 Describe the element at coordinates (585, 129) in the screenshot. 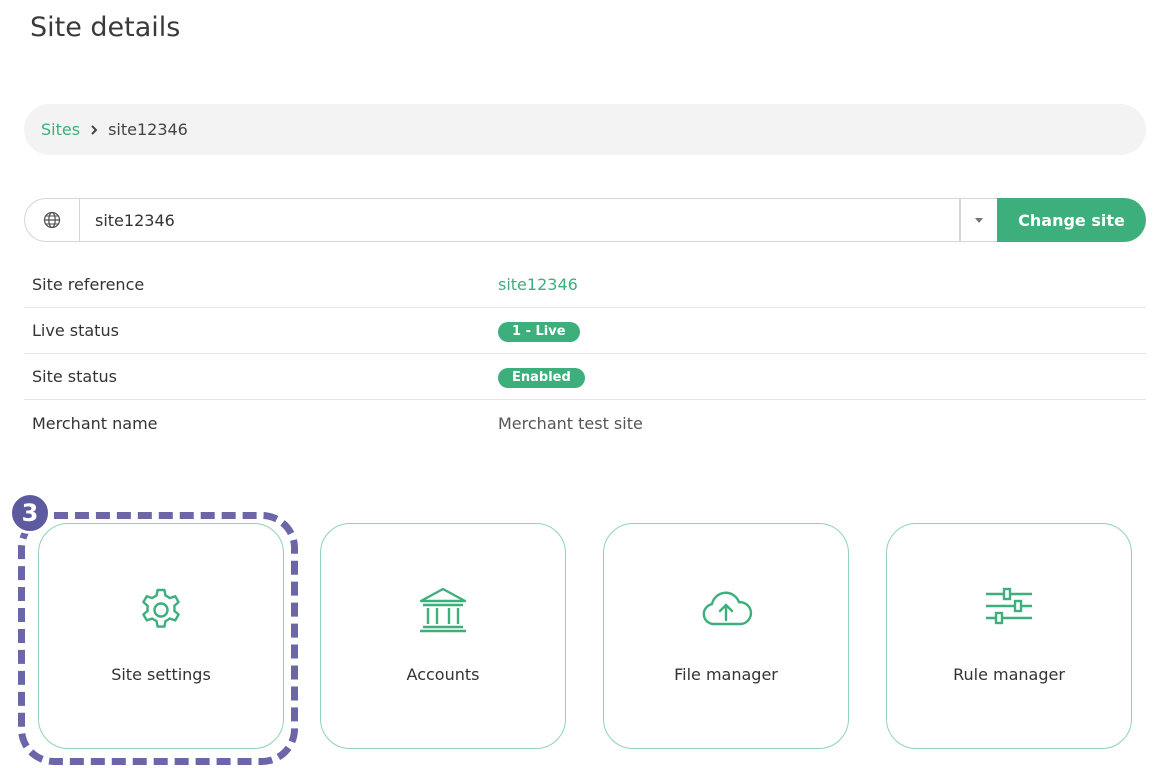

I see `breadcrumb: Sites site12346` at that location.